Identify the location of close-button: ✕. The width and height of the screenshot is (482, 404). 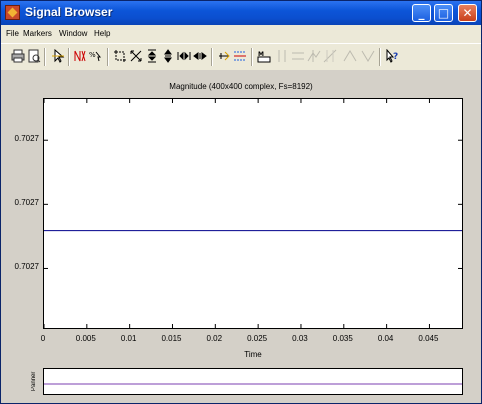
(467, 13).